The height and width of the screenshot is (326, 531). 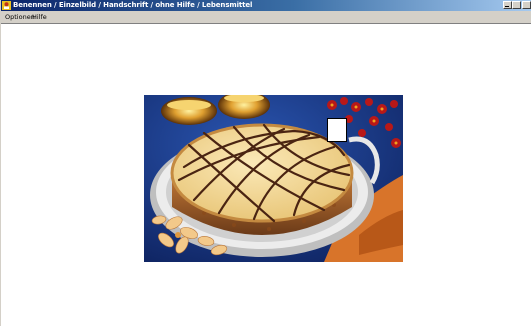 What do you see at coordinates (0, 175) in the screenshot?
I see `window-edge` at bounding box center [0, 175].